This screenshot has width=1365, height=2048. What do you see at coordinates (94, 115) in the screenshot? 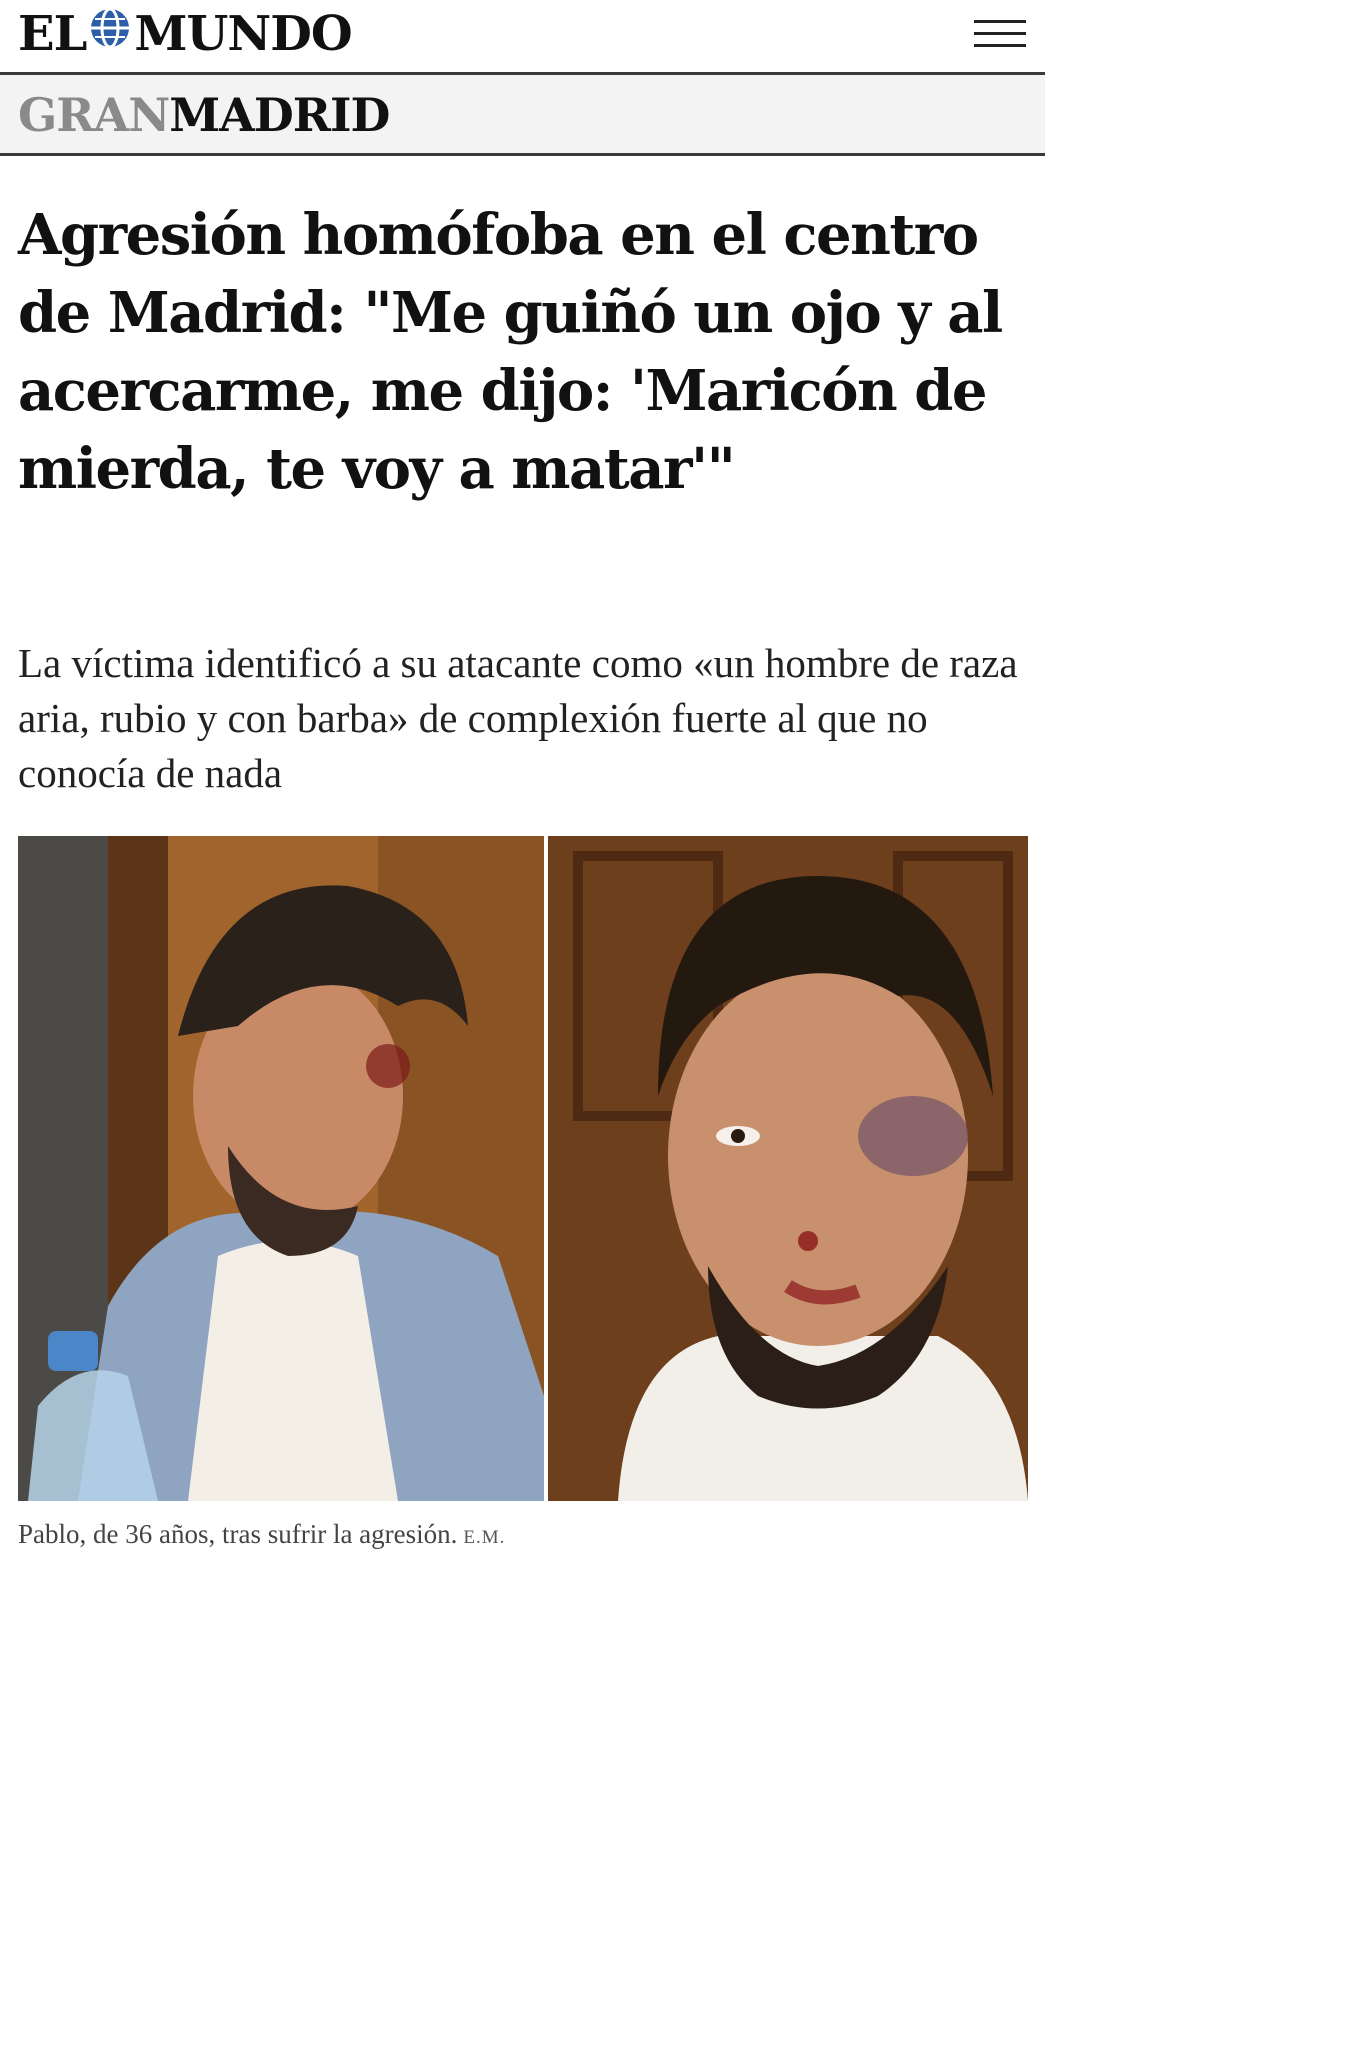
I see `section-title-gran: GRAN` at bounding box center [94, 115].